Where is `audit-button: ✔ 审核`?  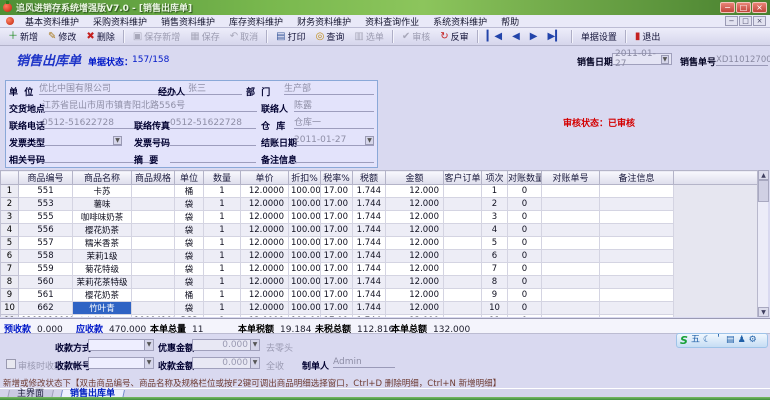
audit-button: ✔ 审核 is located at coordinates (416, 36).